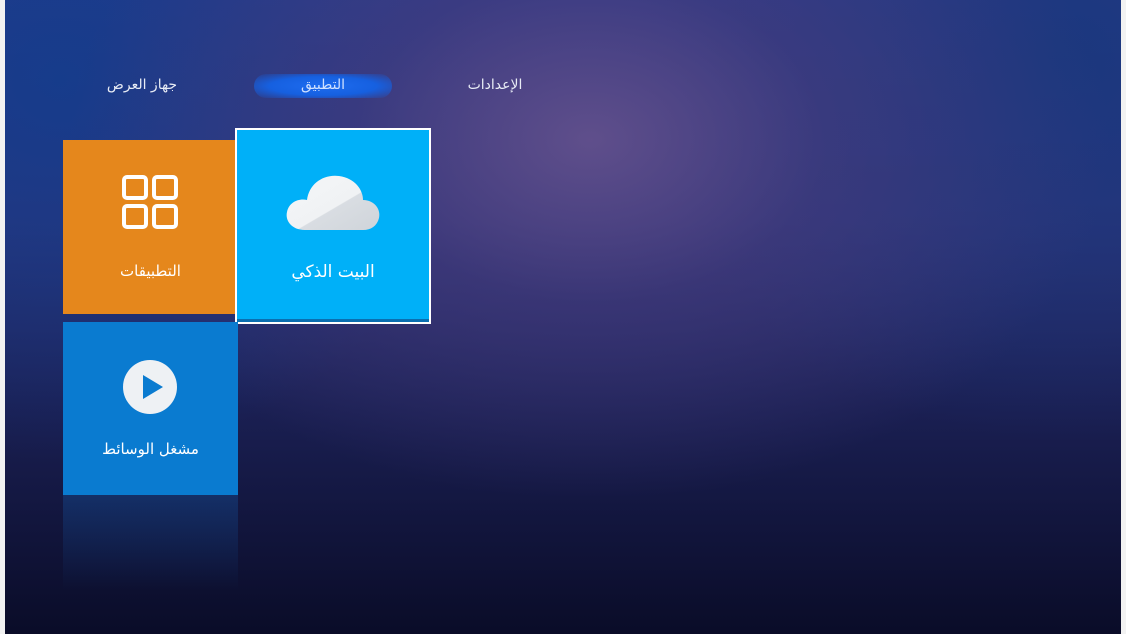 This screenshot has height=634, width=1126. Describe the element at coordinates (150, 387) in the screenshot. I see `play-icon` at that location.